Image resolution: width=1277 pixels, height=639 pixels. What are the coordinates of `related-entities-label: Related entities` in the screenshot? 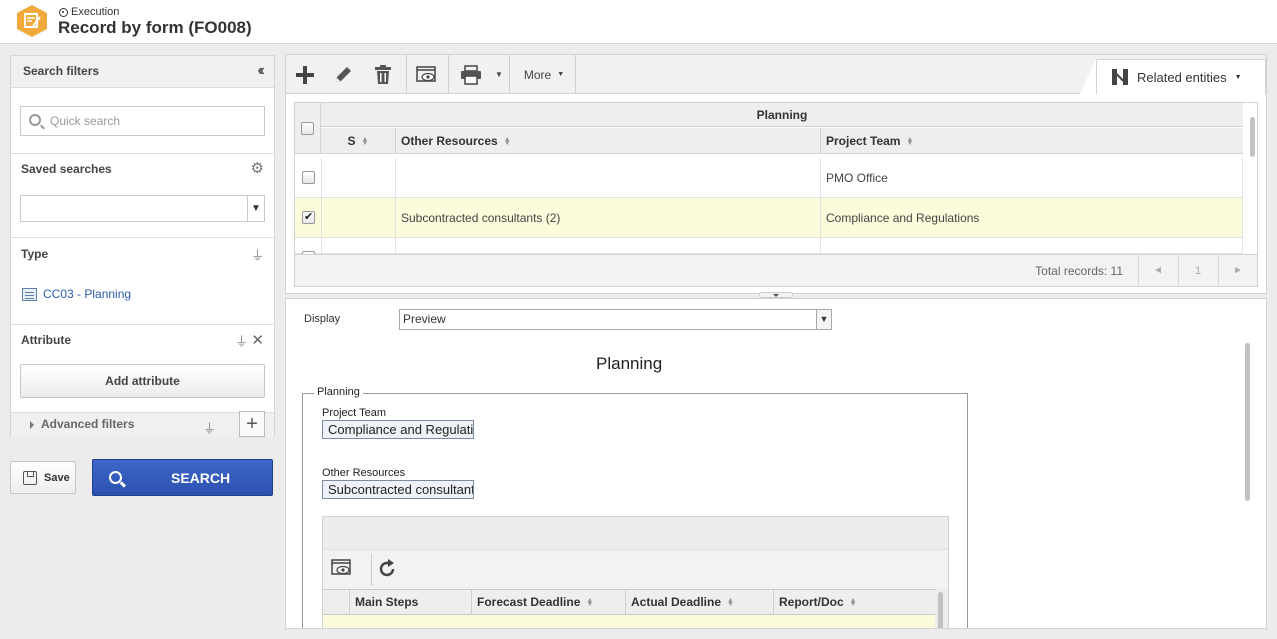 It's located at (1182, 77).